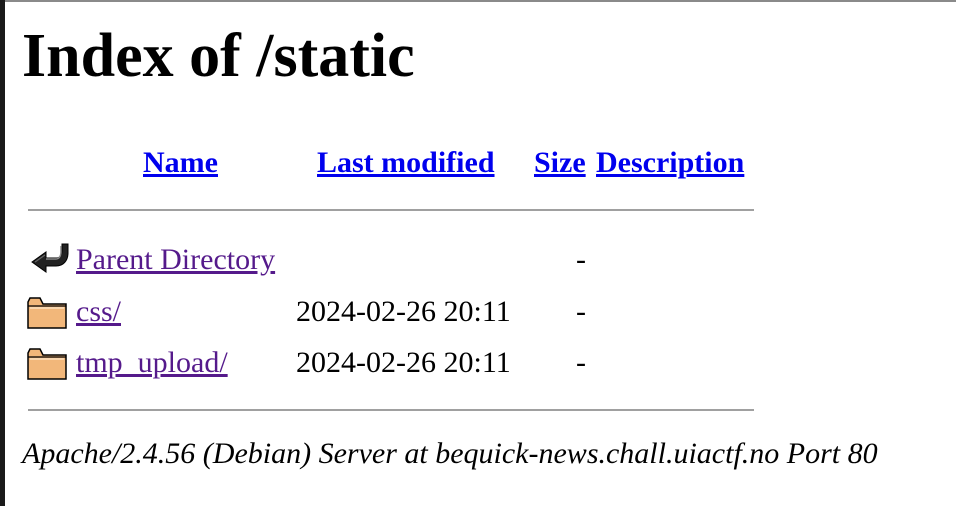 The image size is (956, 506). I want to click on sort-by-size-link: Size, so click(560, 162).